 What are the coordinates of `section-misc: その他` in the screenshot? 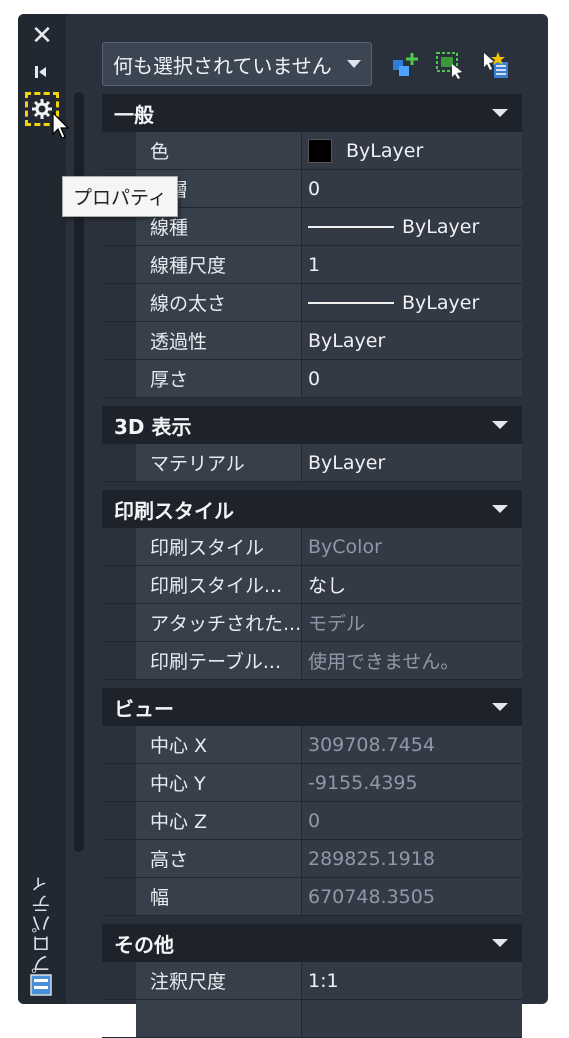 It's located at (312, 943).